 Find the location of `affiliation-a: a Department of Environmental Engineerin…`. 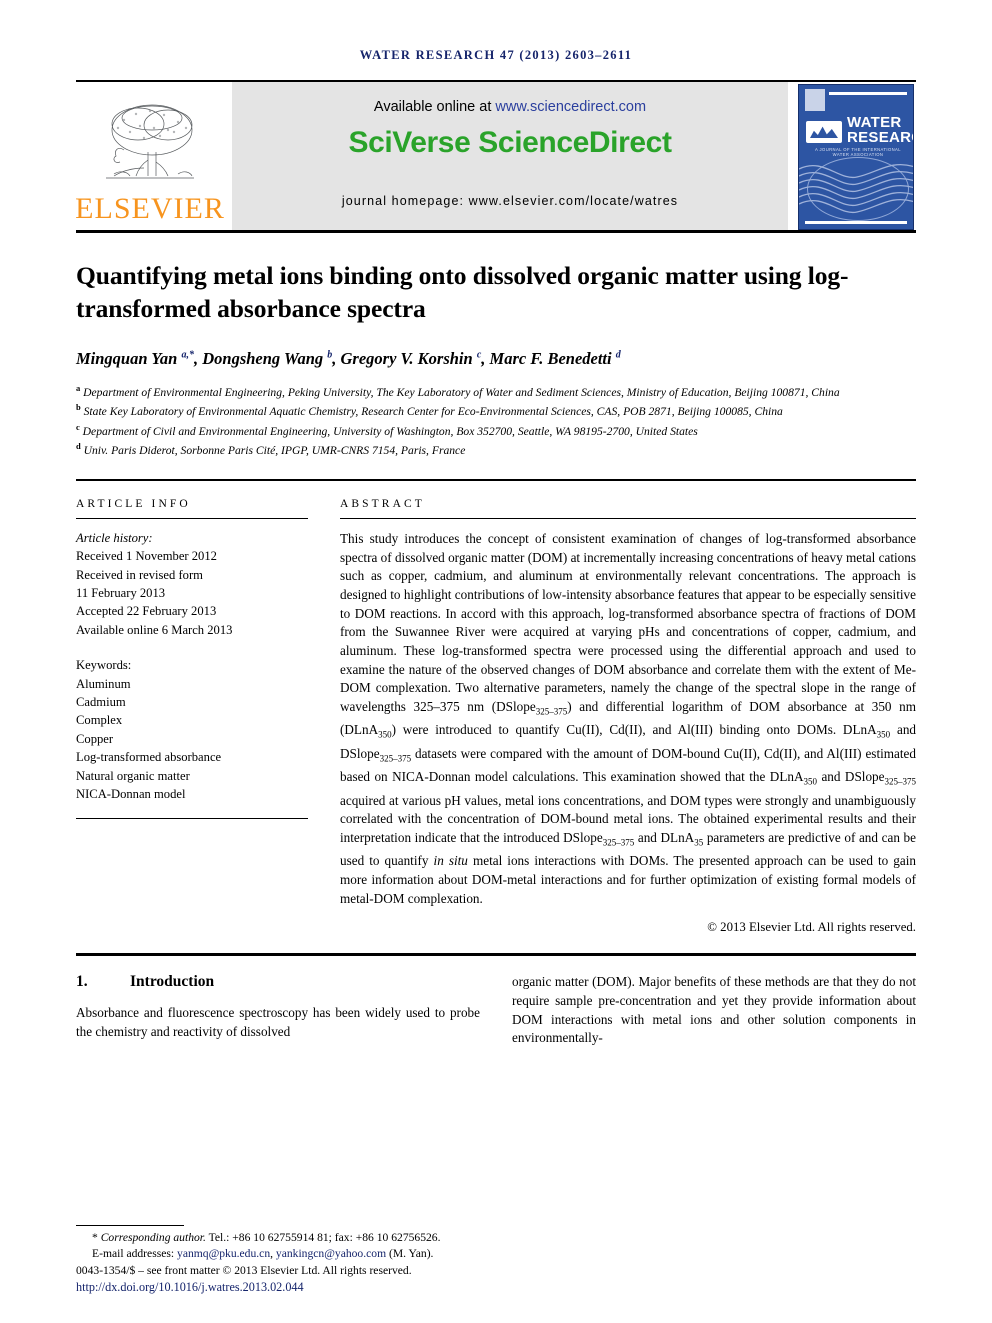

affiliation-a: a Department of Environmental Engineerin… is located at coordinates (458, 391).